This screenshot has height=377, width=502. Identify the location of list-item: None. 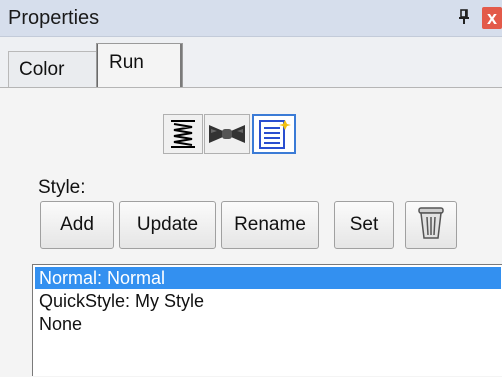
(268, 324).